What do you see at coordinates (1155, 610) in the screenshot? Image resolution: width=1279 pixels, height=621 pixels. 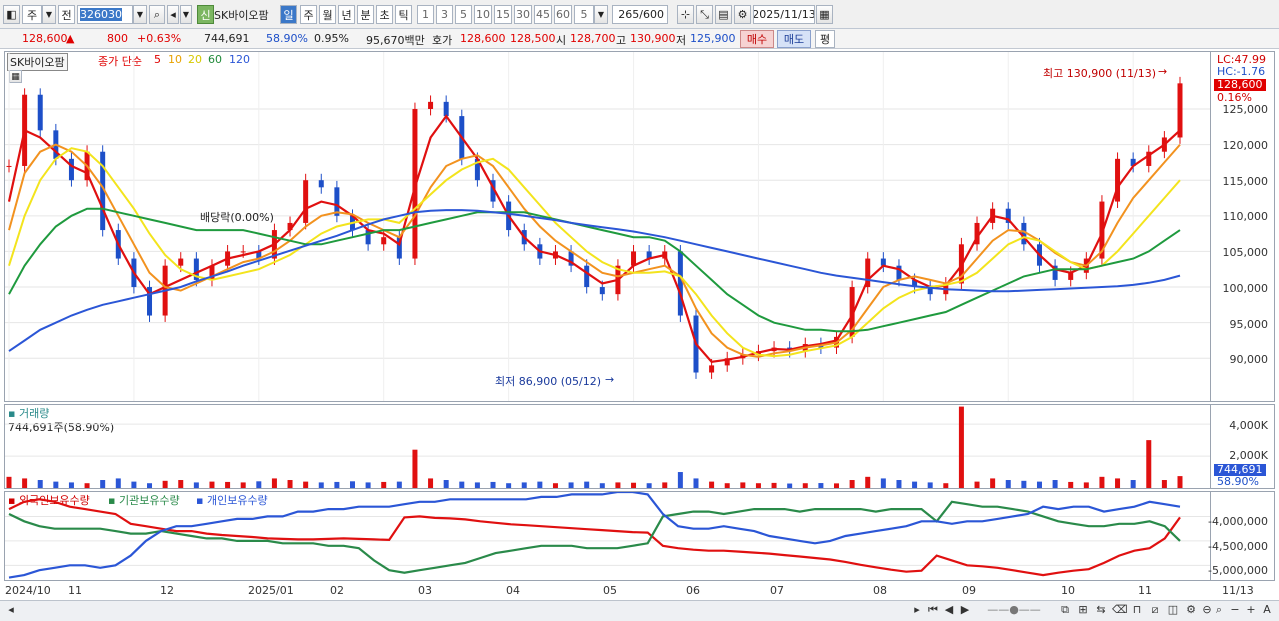 I see `ruler-icon: ⧄` at bounding box center [1155, 610].